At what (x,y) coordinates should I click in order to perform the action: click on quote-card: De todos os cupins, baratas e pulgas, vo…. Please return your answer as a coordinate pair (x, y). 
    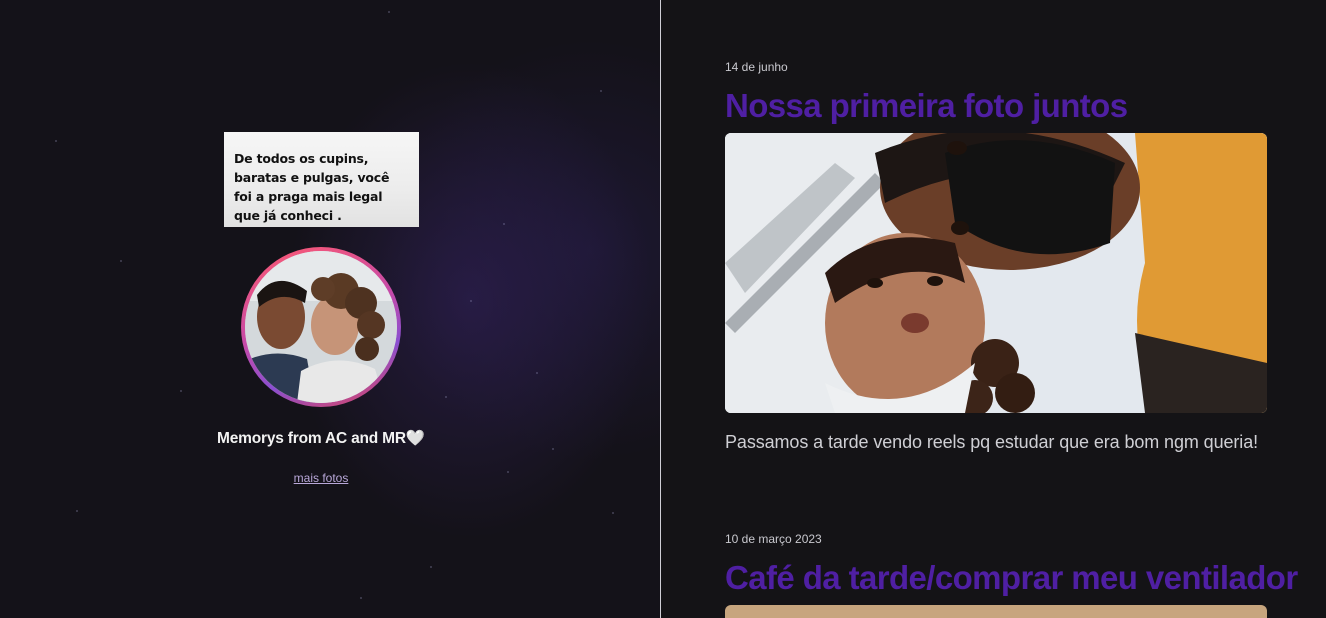
    Looking at the image, I should click on (321, 179).